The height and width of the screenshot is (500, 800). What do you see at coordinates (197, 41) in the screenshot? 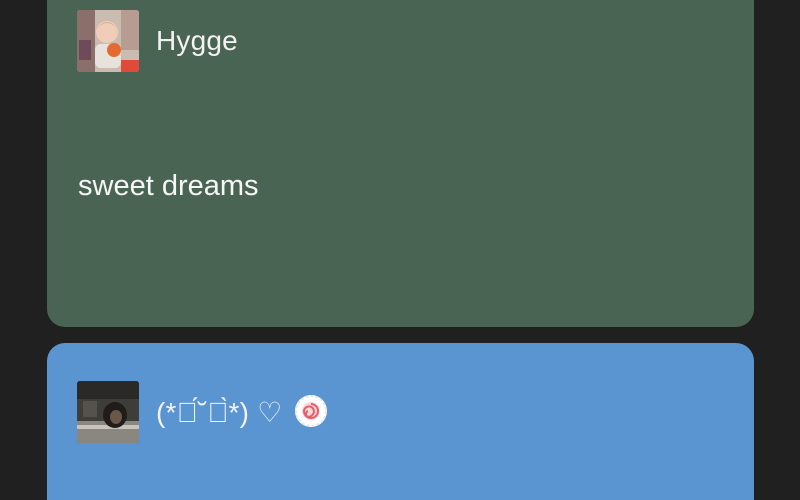
I see `post-author: Hygge` at bounding box center [197, 41].